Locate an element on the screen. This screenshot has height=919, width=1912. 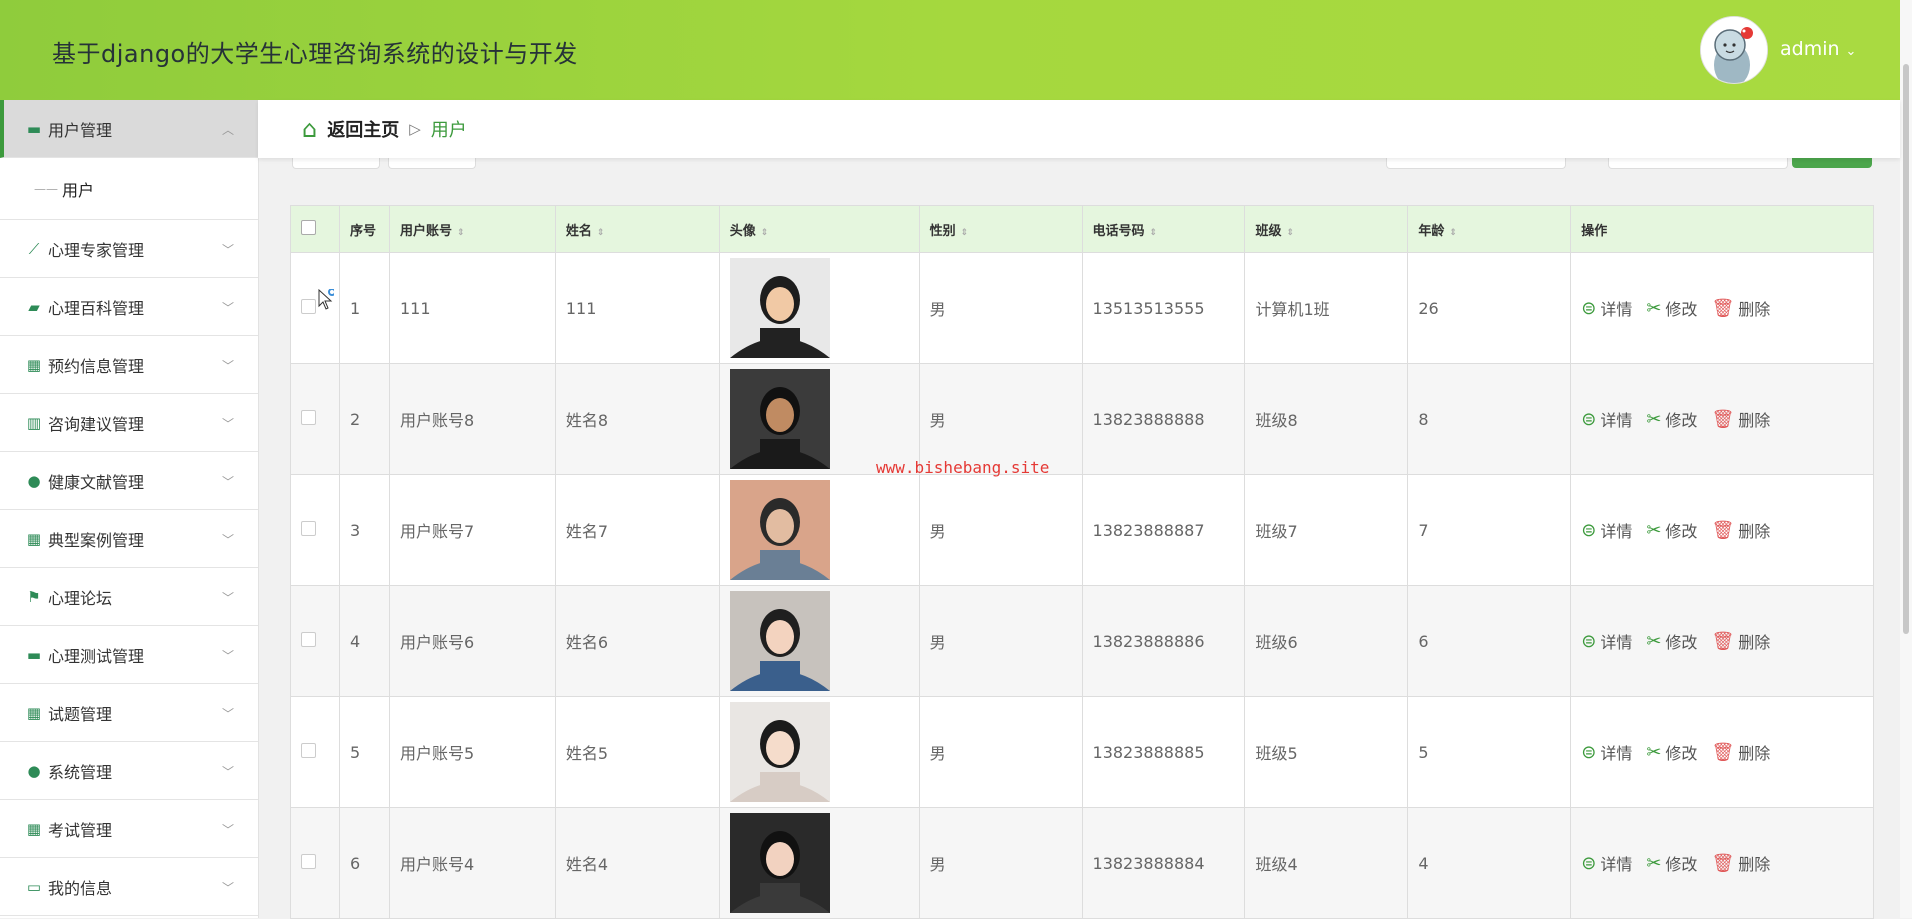
sidebar-item-label: 预约信息管理 is located at coordinates (96, 366).